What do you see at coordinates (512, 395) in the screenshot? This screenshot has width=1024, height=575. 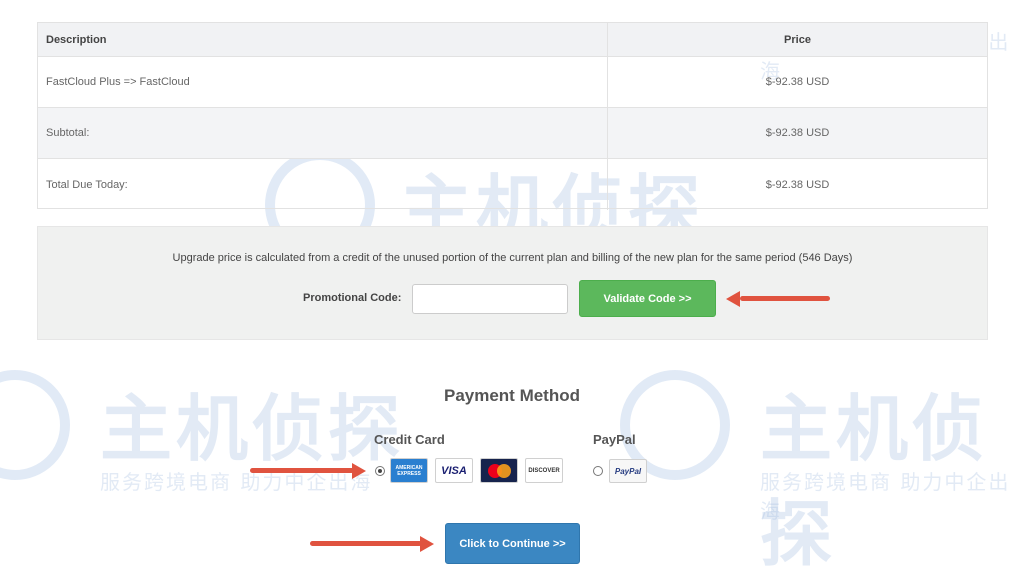 I see `payment-method-title: Payment Method` at bounding box center [512, 395].